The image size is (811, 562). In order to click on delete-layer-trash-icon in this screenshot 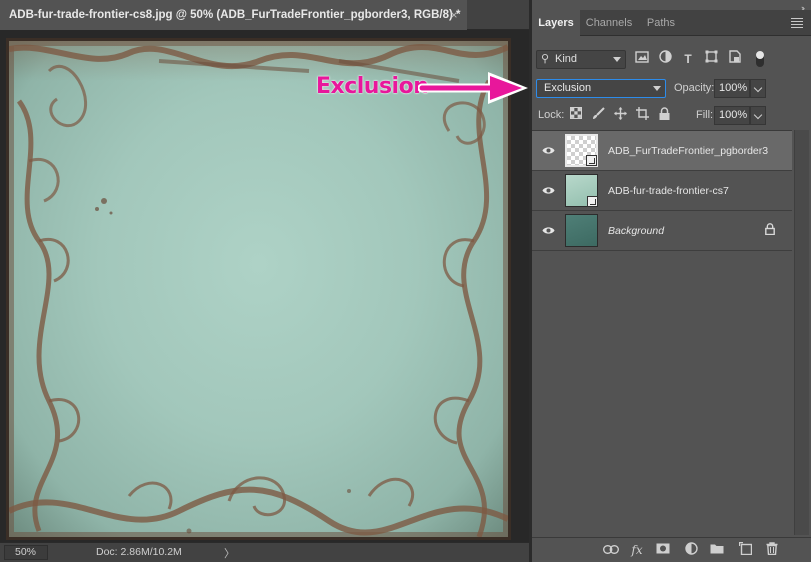, I will do `click(772, 550)`.